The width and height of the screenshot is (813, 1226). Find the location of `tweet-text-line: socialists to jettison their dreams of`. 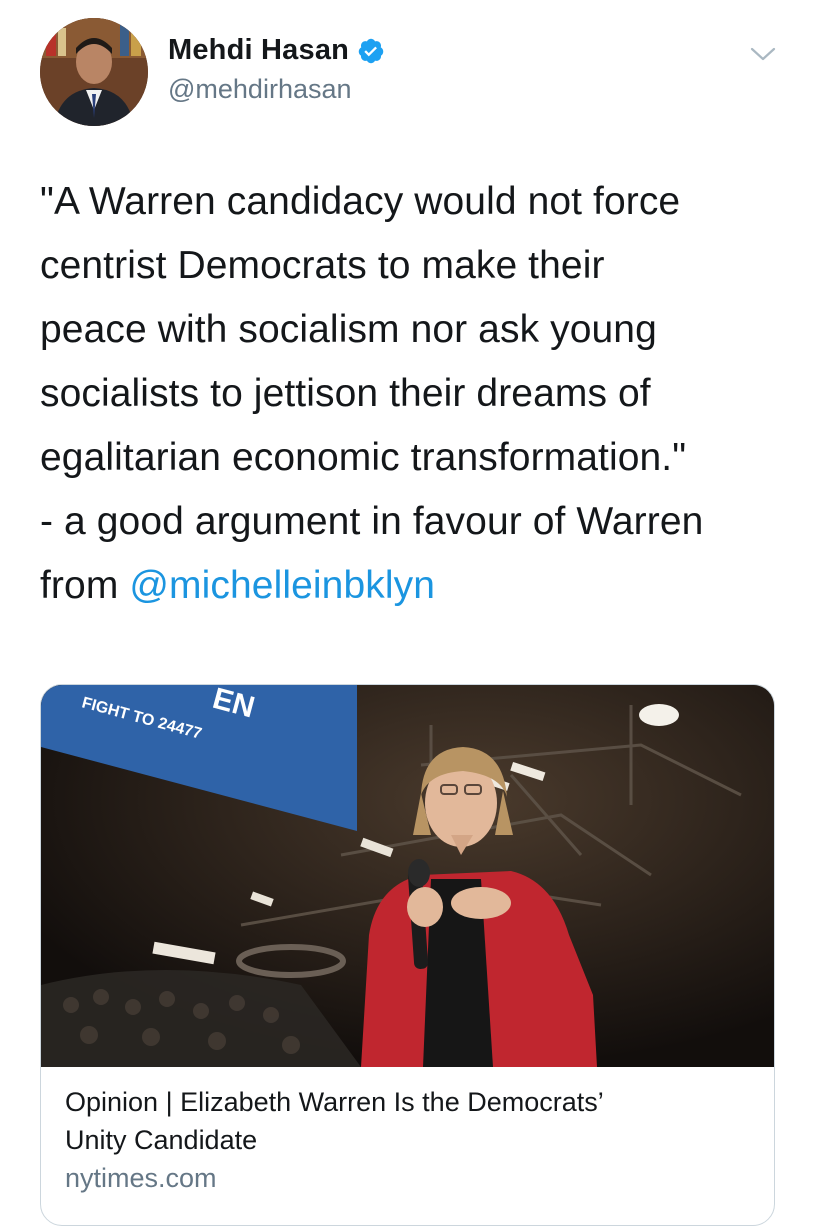

tweet-text-line: socialists to jettison their dreams of is located at coordinates (345, 393).